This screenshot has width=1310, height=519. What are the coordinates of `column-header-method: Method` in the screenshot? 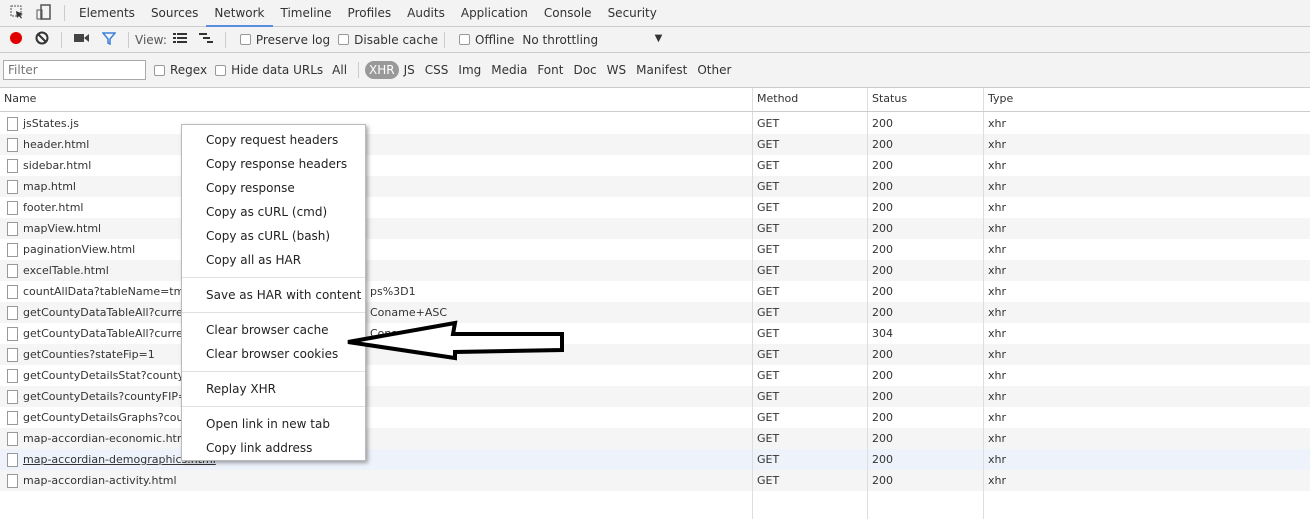 It's located at (775, 99).